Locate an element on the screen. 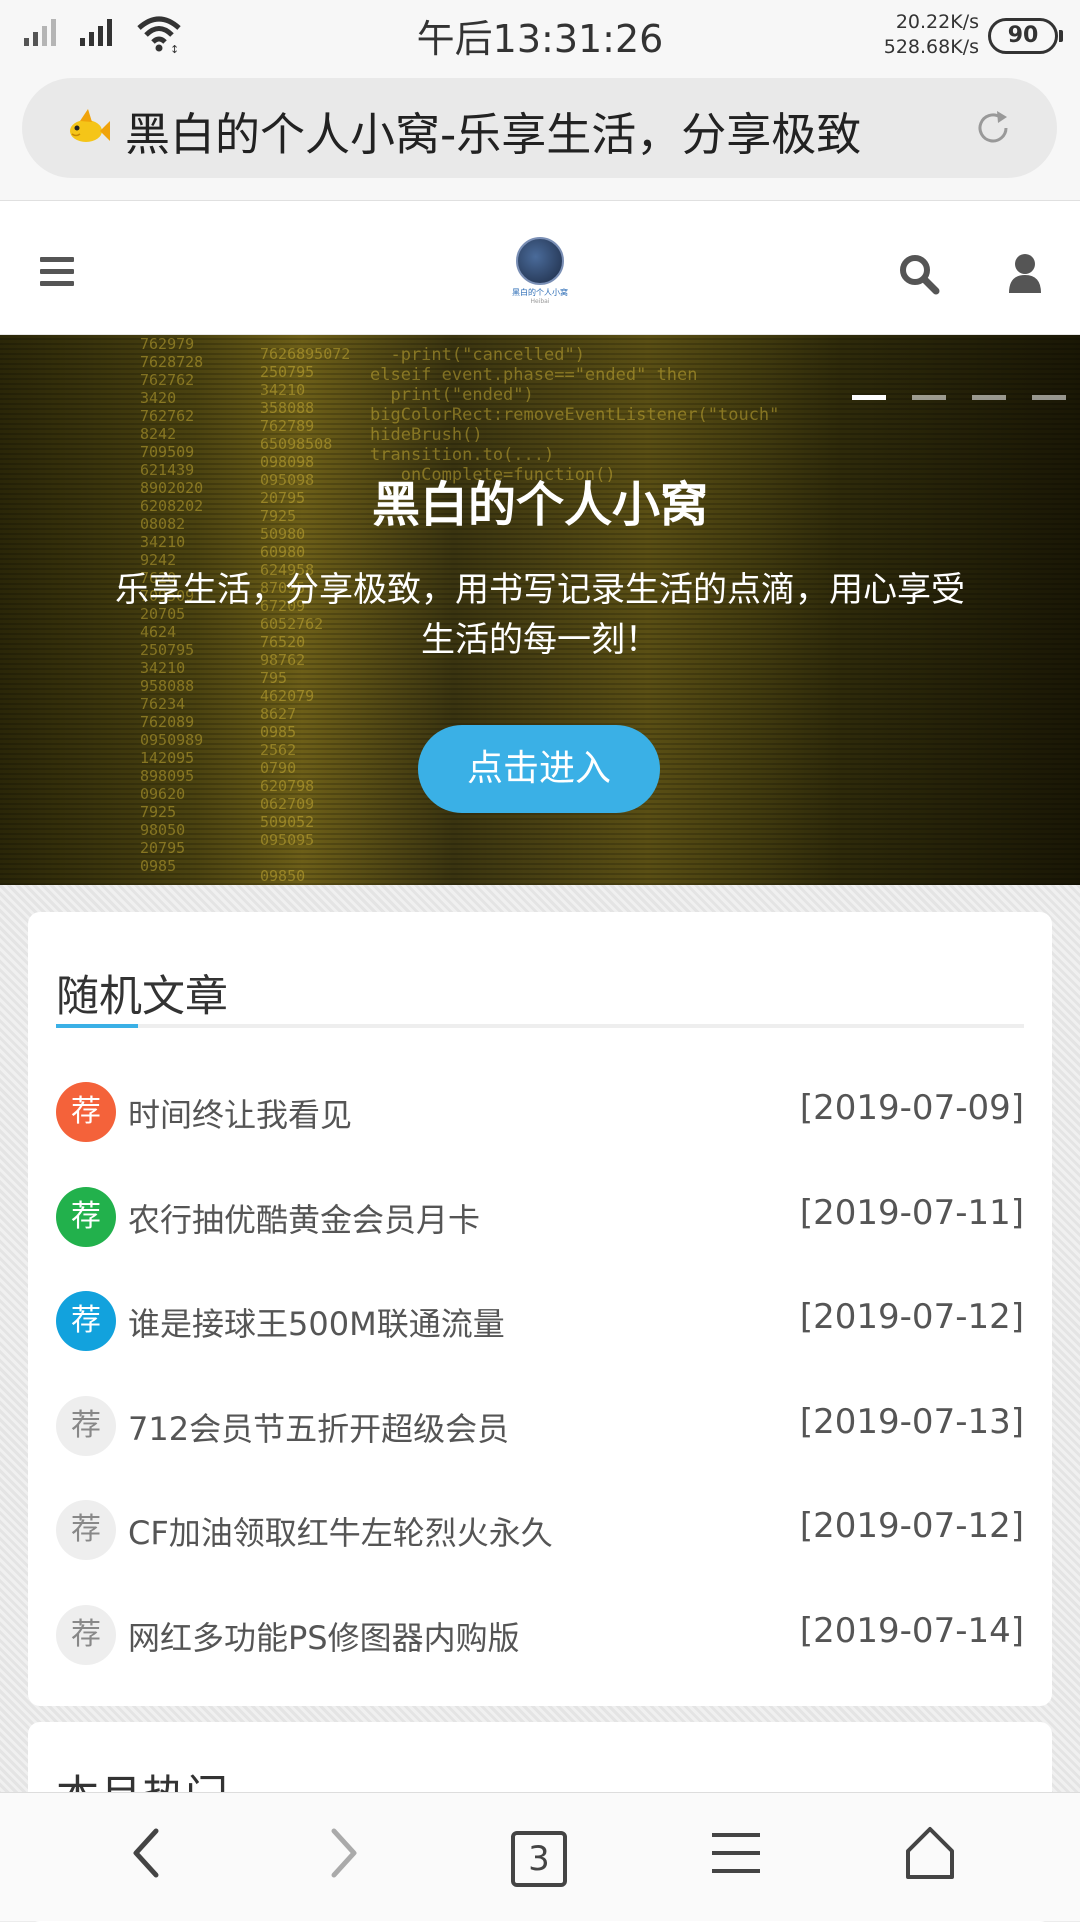 The image size is (1080, 1922). tab-count: 3 is located at coordinates (539, 1859).